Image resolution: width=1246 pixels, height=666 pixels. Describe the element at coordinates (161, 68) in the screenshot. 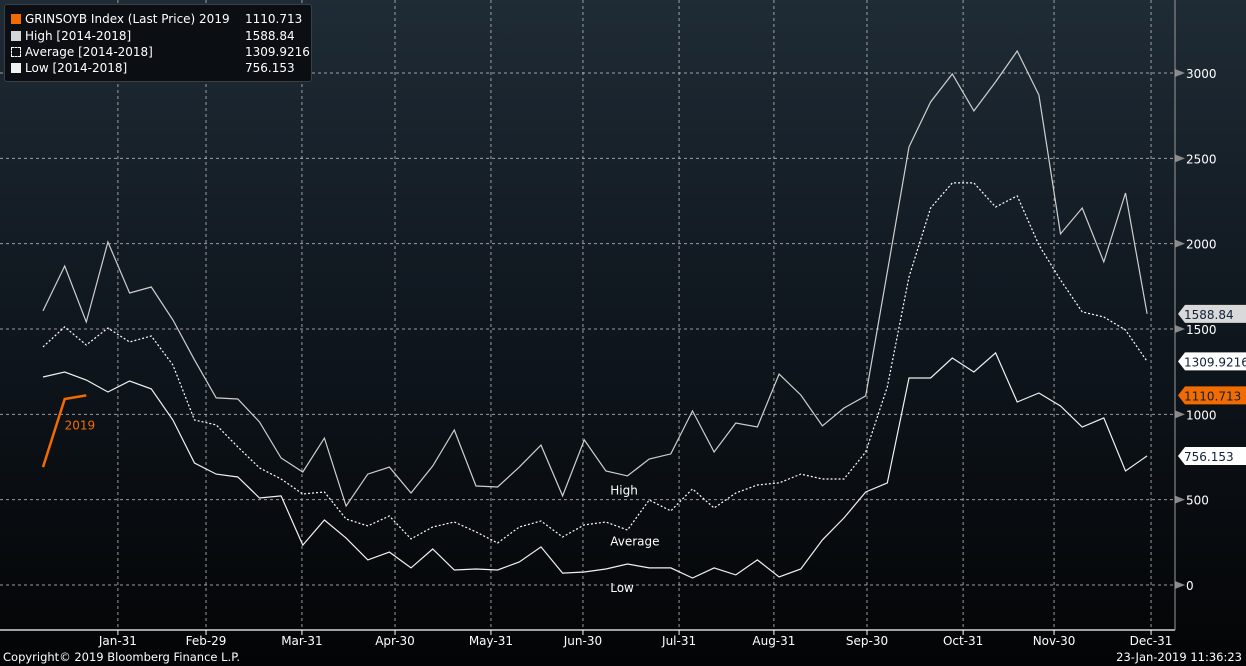

I see `legend-item-low: Low [2014-2018] 756.153` at that location.